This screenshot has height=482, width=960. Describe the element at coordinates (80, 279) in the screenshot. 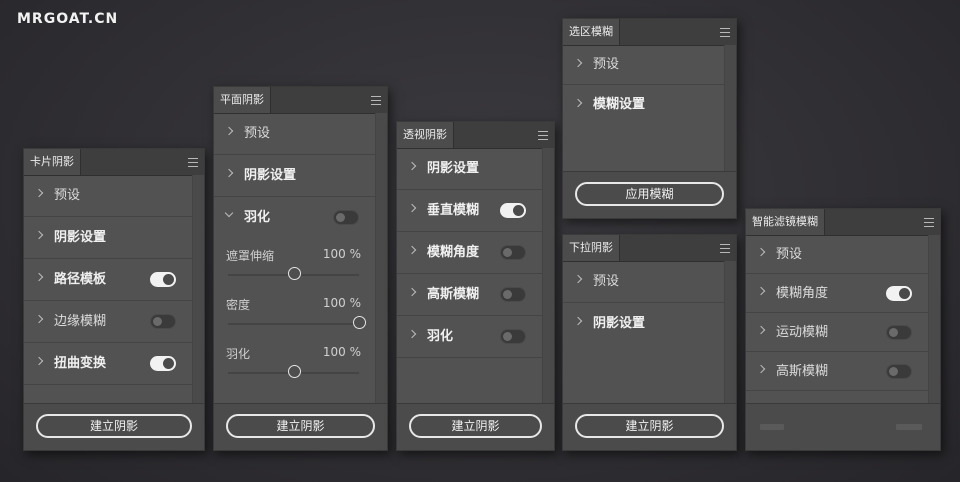

I see `row-label: 路径模板` at that location.